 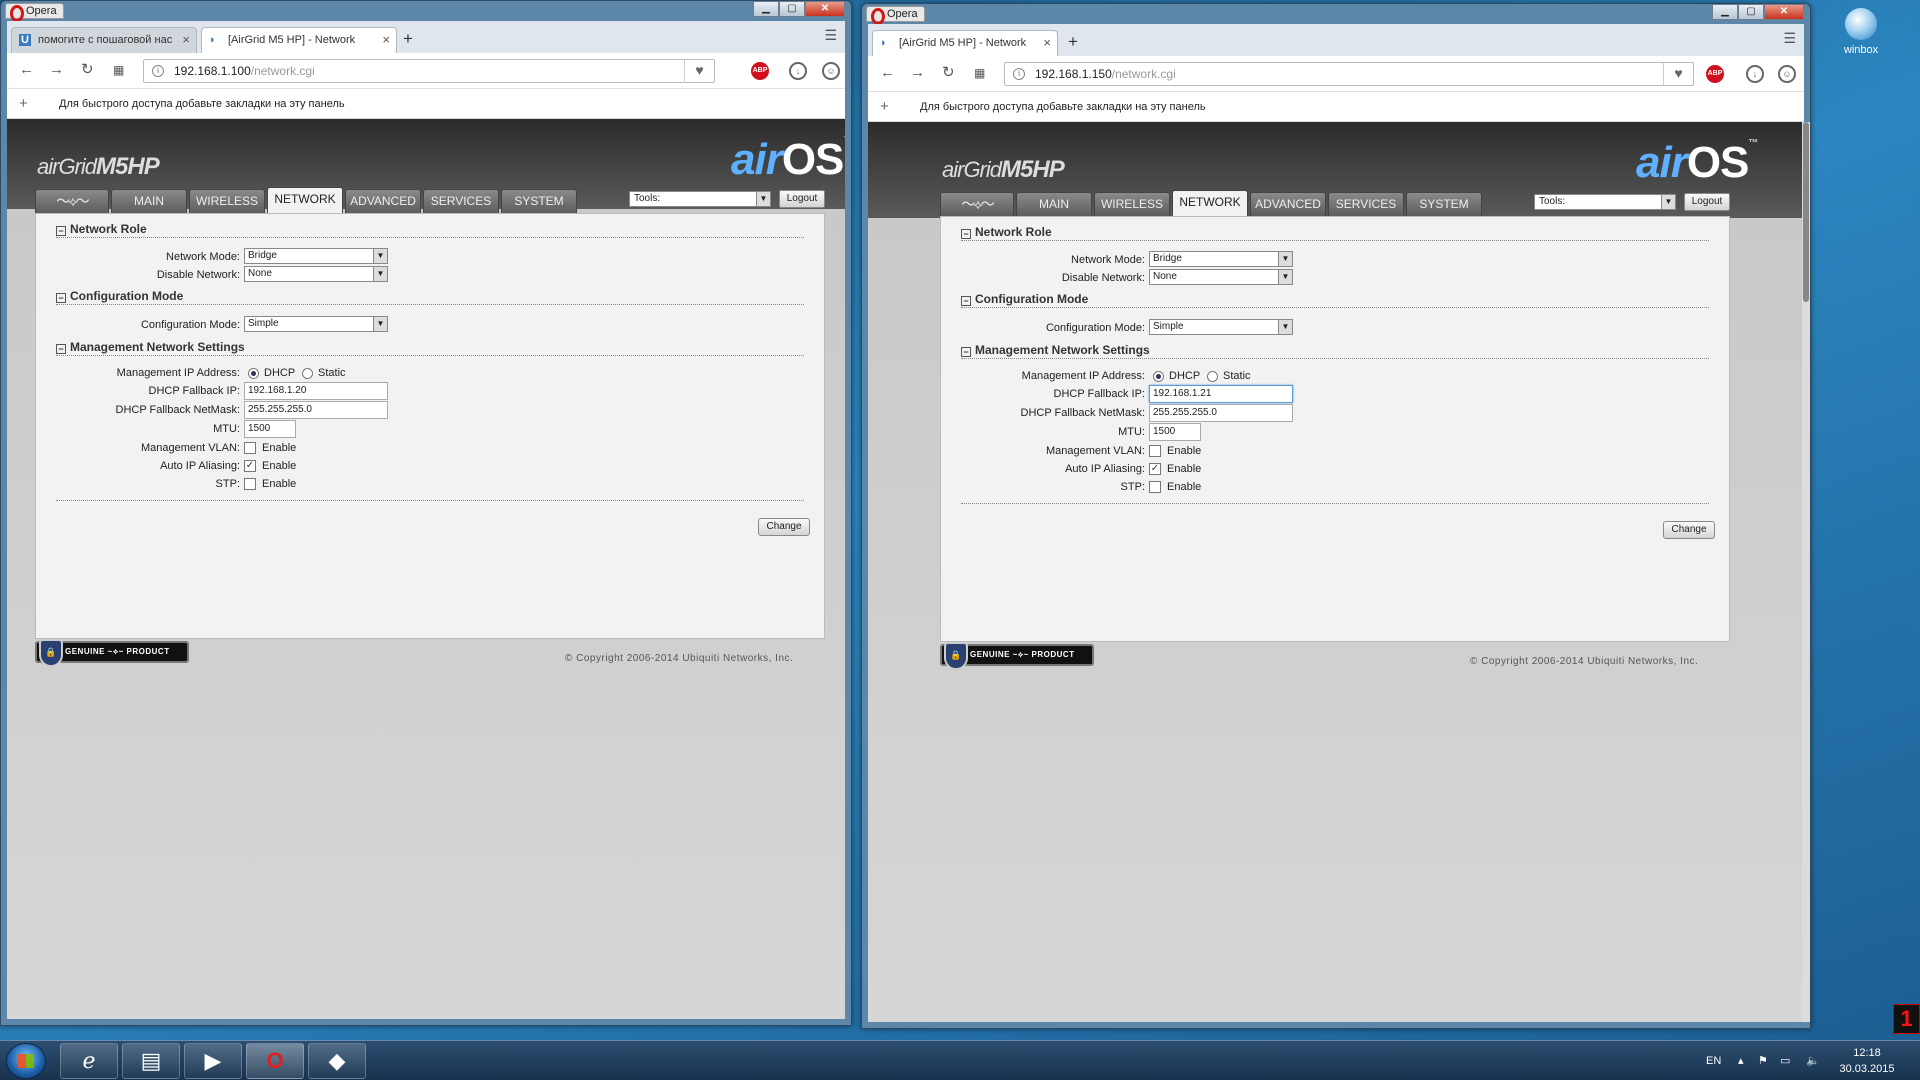 I want to click on volume-icon: 🔈, so click(x=1813, y=1060).